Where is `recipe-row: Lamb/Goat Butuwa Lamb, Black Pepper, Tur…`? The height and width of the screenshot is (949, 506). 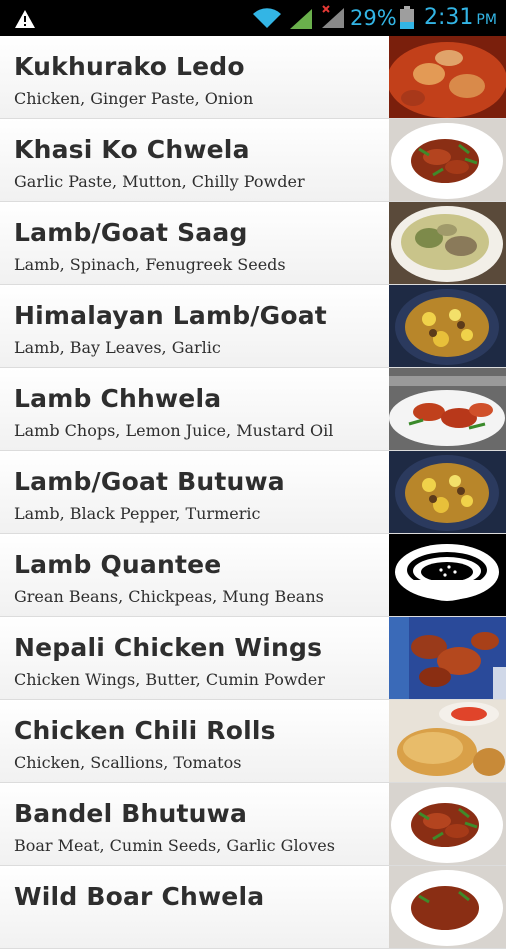 recipe-row: Lamb/Goat Butuwa Lamb, Black Pepper, Tur… is located at coordinates (253, 492).